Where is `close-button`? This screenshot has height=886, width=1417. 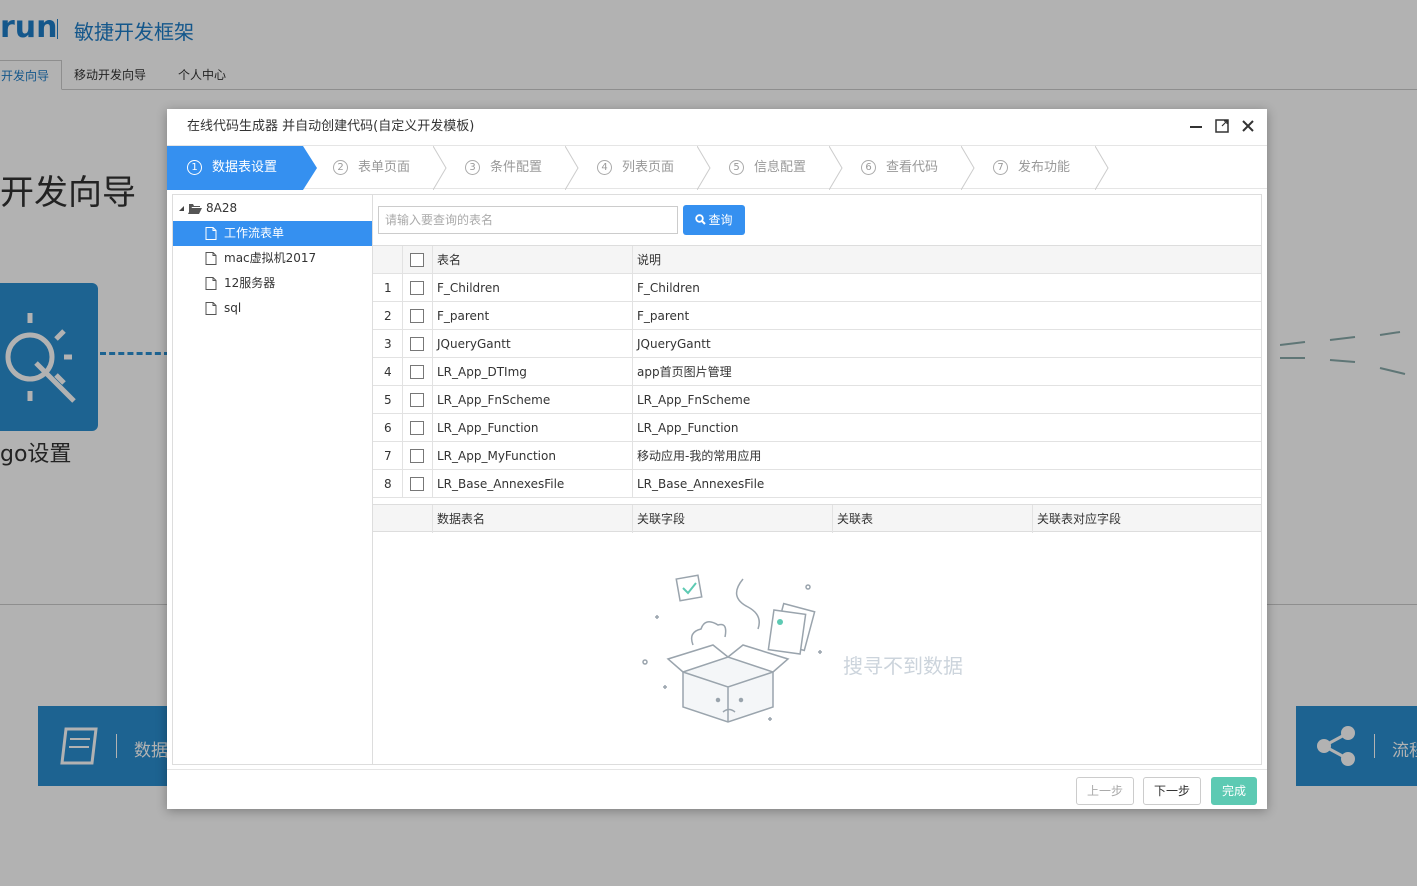
close-button is located at coordinates (1248, 126).